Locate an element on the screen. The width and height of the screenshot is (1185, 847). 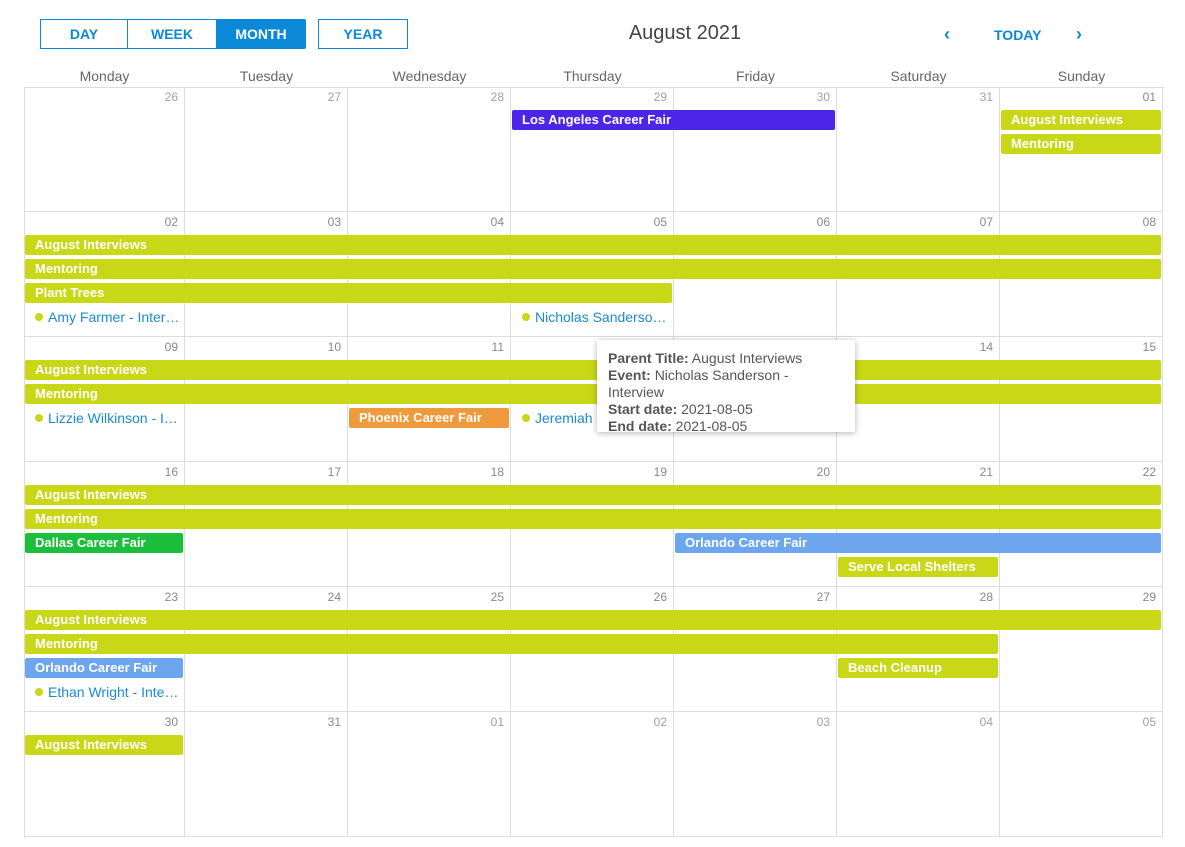
today-button: TODAY is located at coordinates (1017, 35).